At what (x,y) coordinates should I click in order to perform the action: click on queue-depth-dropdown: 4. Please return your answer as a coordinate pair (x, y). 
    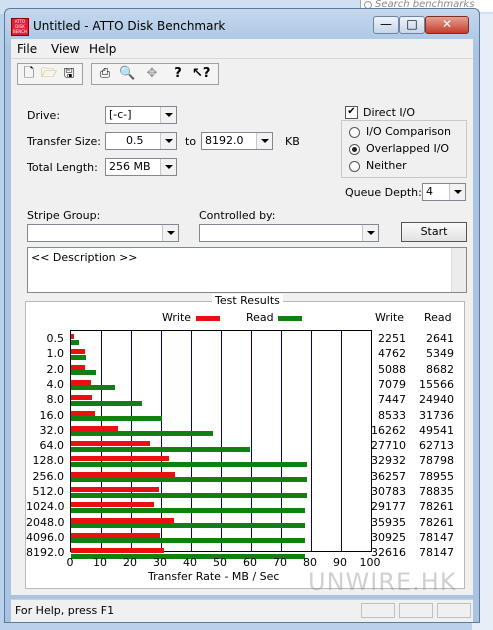
    Looking at the image, I should click on (444, 192).